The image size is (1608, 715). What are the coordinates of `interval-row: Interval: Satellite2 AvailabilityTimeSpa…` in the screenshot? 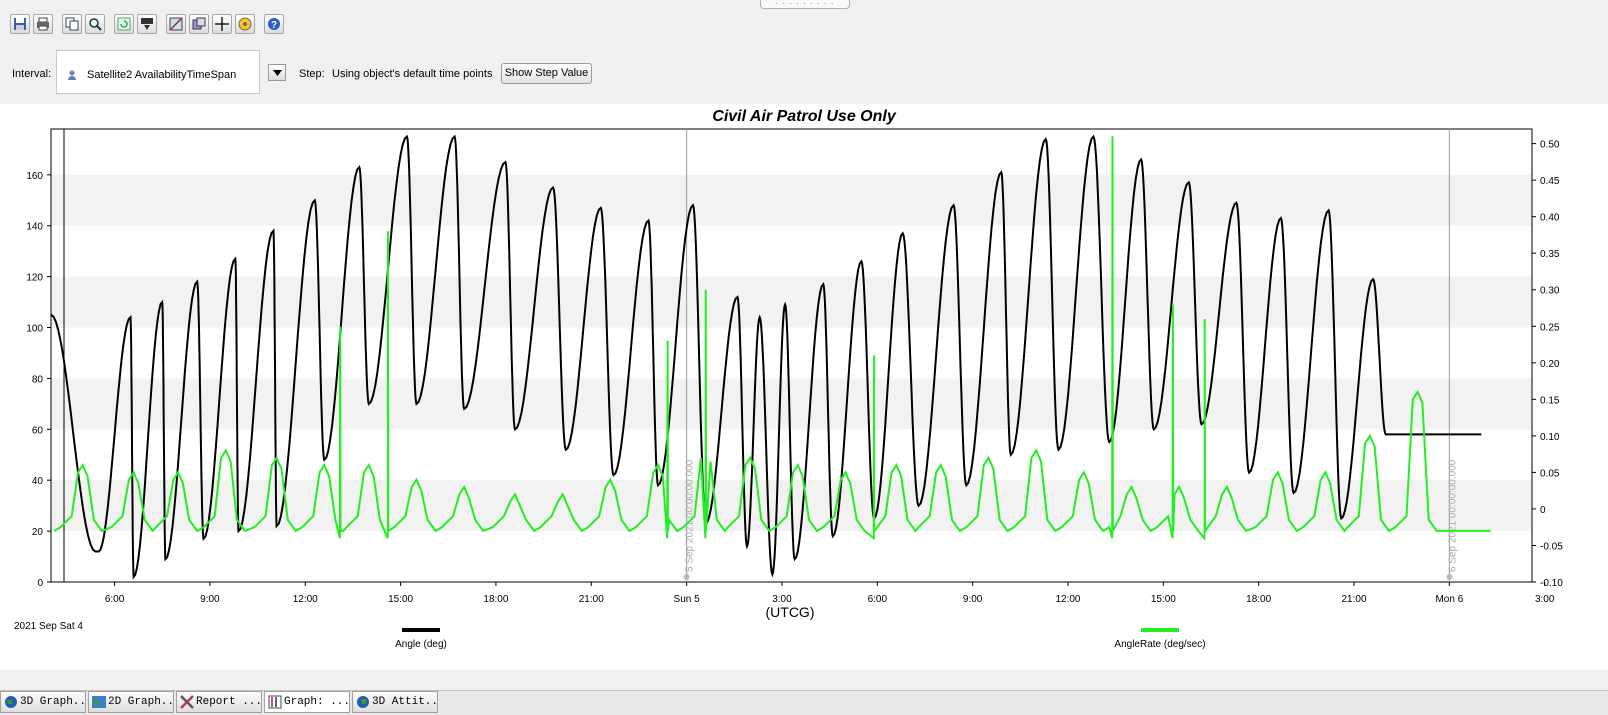 It's located at (804, 72).